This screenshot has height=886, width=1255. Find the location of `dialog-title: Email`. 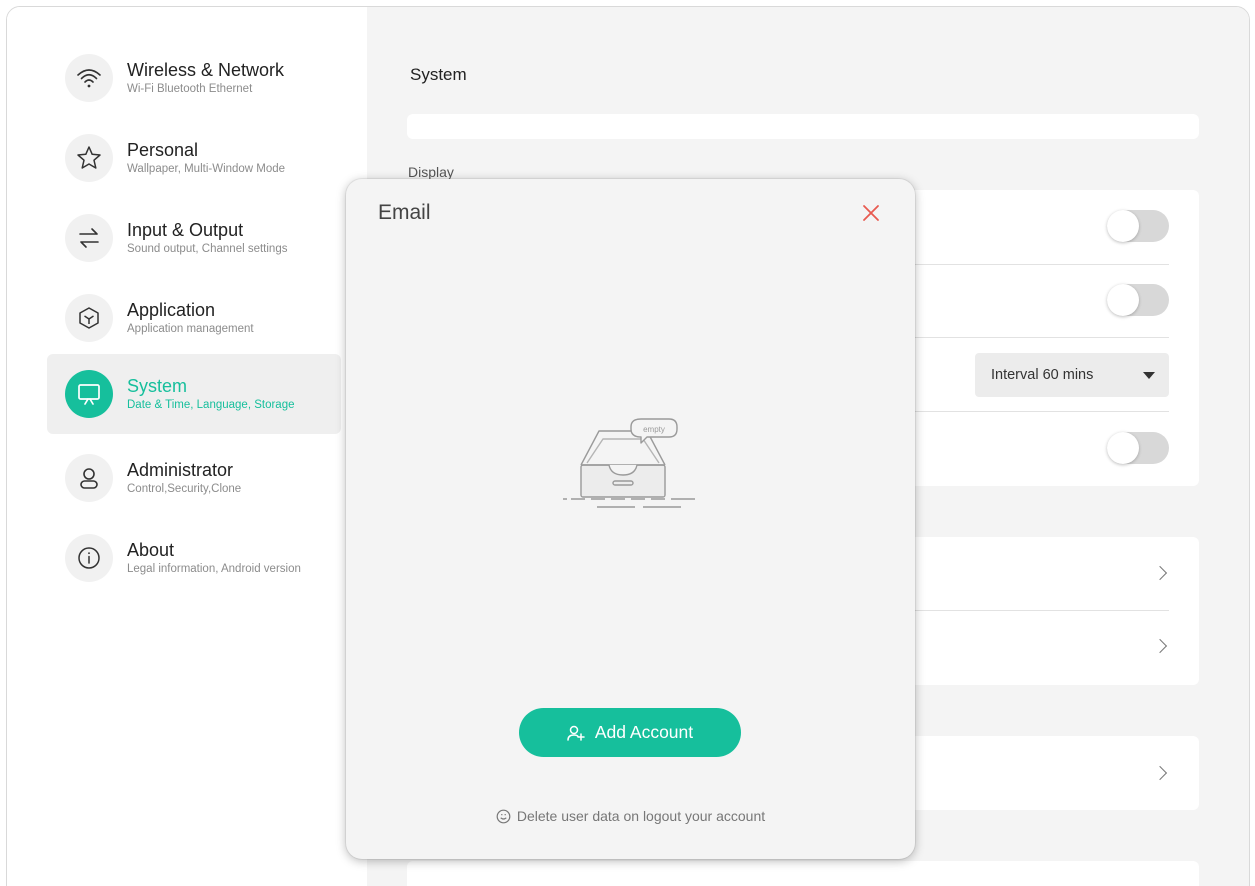

dialog-title: Email is located at coordinates (404, 212).